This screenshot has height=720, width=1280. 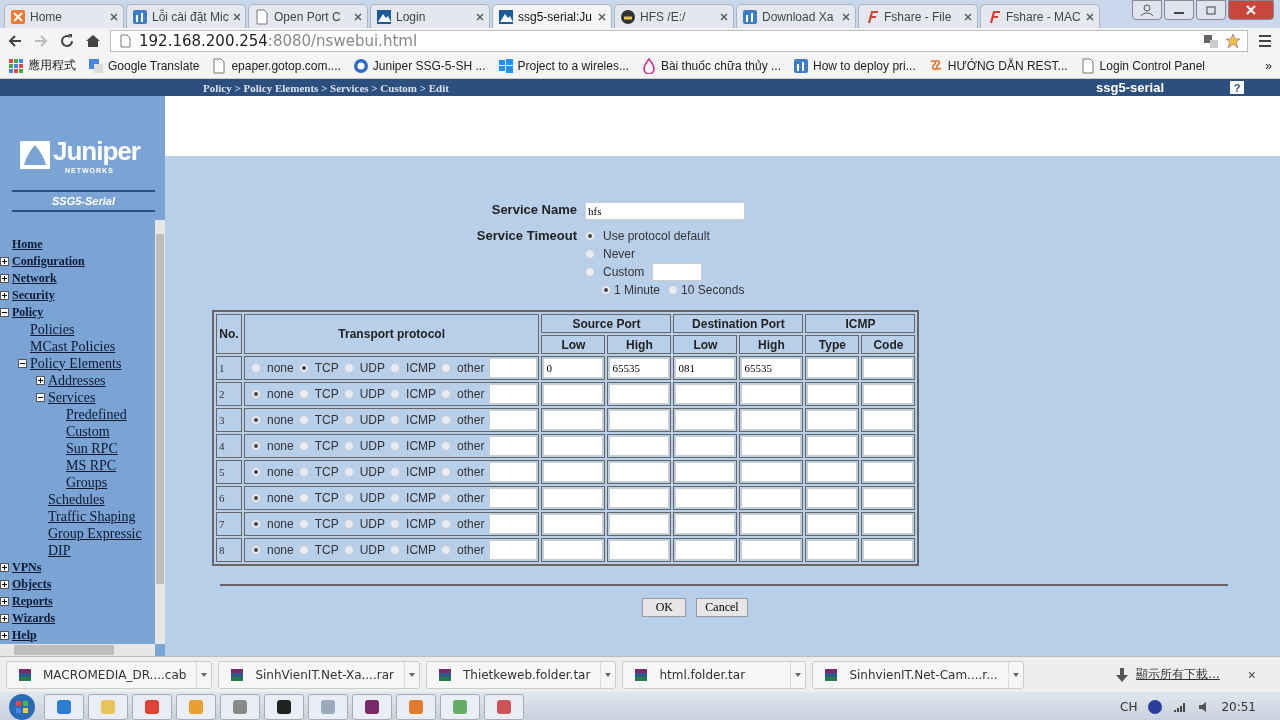 I want to click on vertical-scrollbar, so click(x=160, y=432).